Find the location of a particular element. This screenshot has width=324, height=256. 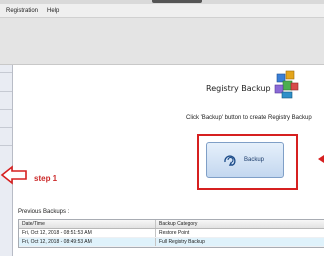

cell-category: Full Registry Backup is located at coordinates (182, 242).